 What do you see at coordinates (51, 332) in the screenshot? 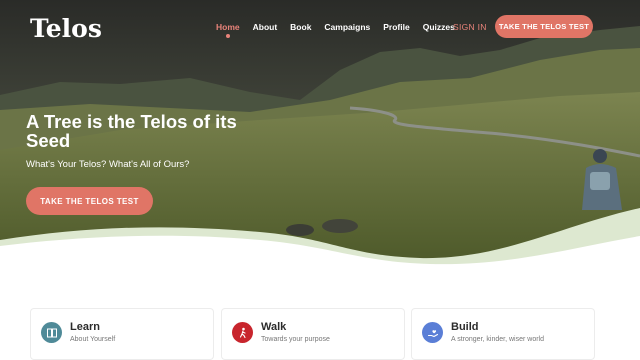
I see `book-icon` at bounding box center [51, 332].